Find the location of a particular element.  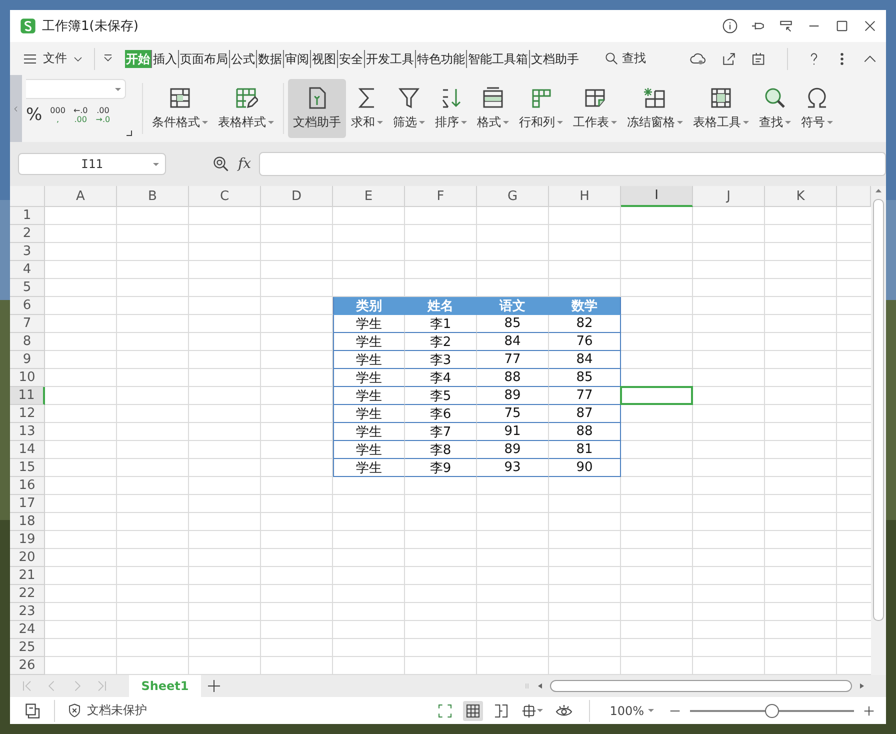

formula-input is located at coordinates (572, 164).